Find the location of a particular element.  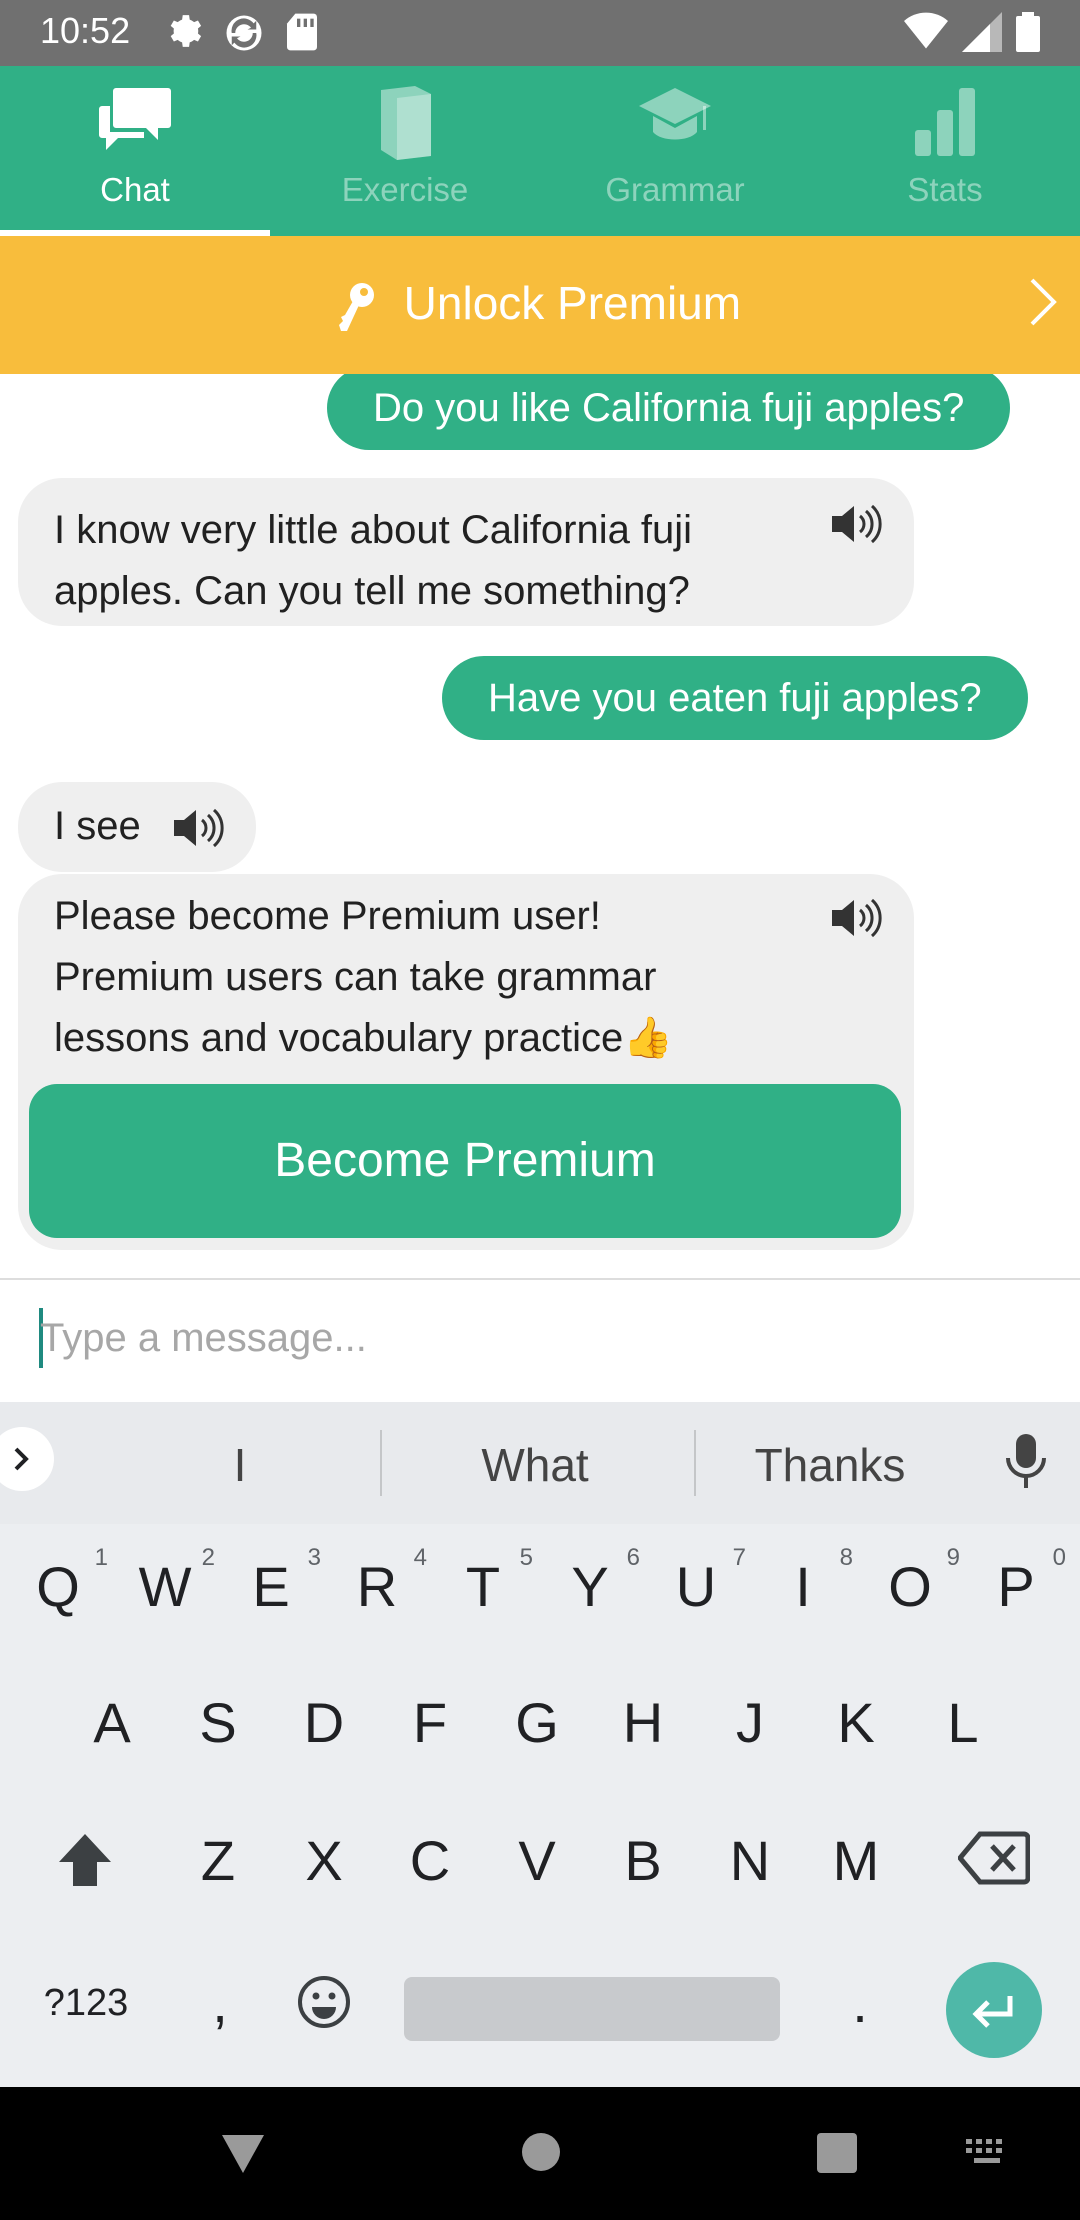

key-r: R4 is located at coordinates (377, 1581).